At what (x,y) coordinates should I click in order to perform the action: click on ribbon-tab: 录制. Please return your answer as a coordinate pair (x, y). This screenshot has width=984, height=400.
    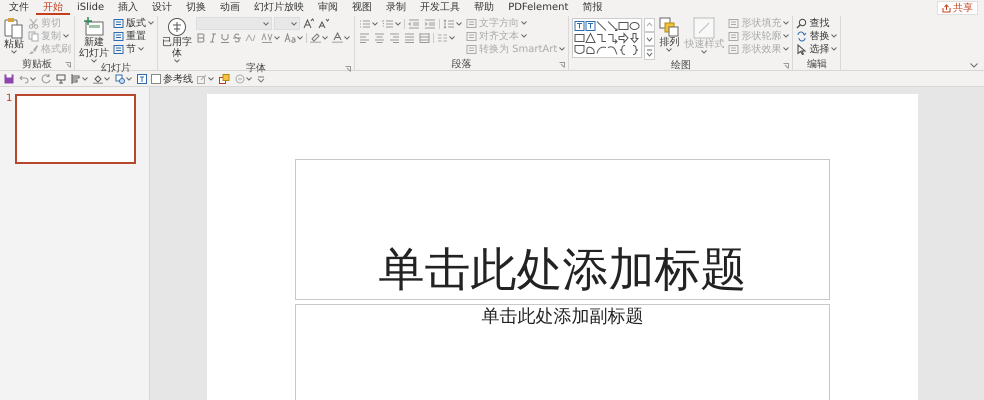
    Looking at the image, I should click on (396, 8).